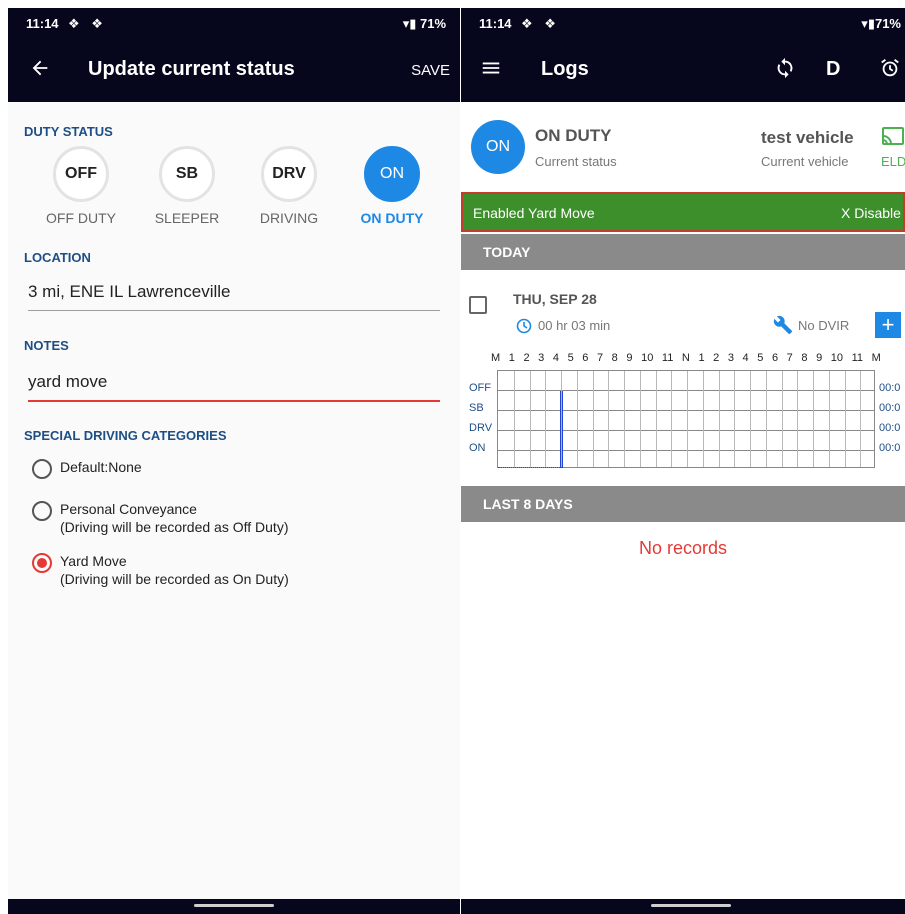 This screenshot has width=905, height=914. I want to click on duration-text: 00 hr 03 min, so click(574, 325).